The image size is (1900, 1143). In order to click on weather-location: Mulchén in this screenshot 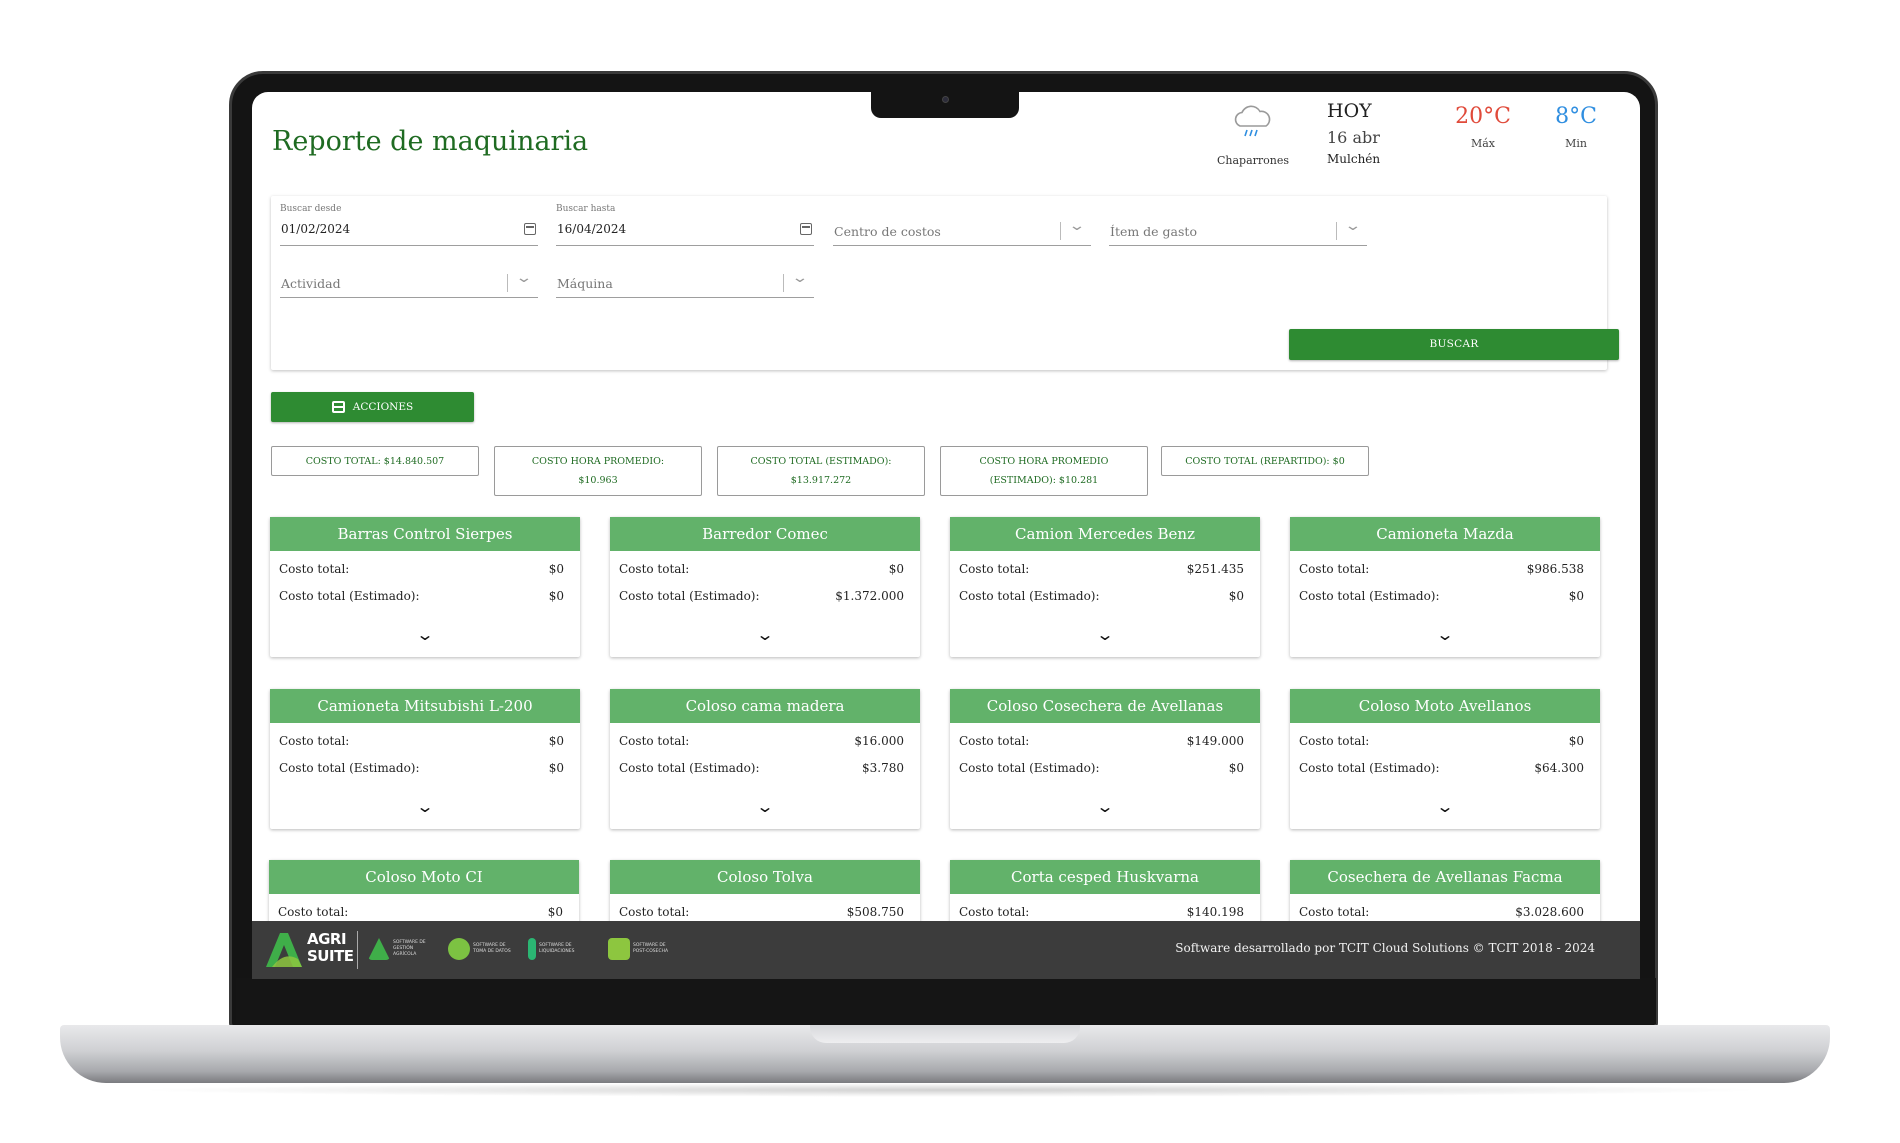, I will do `click(1354, 159)`.